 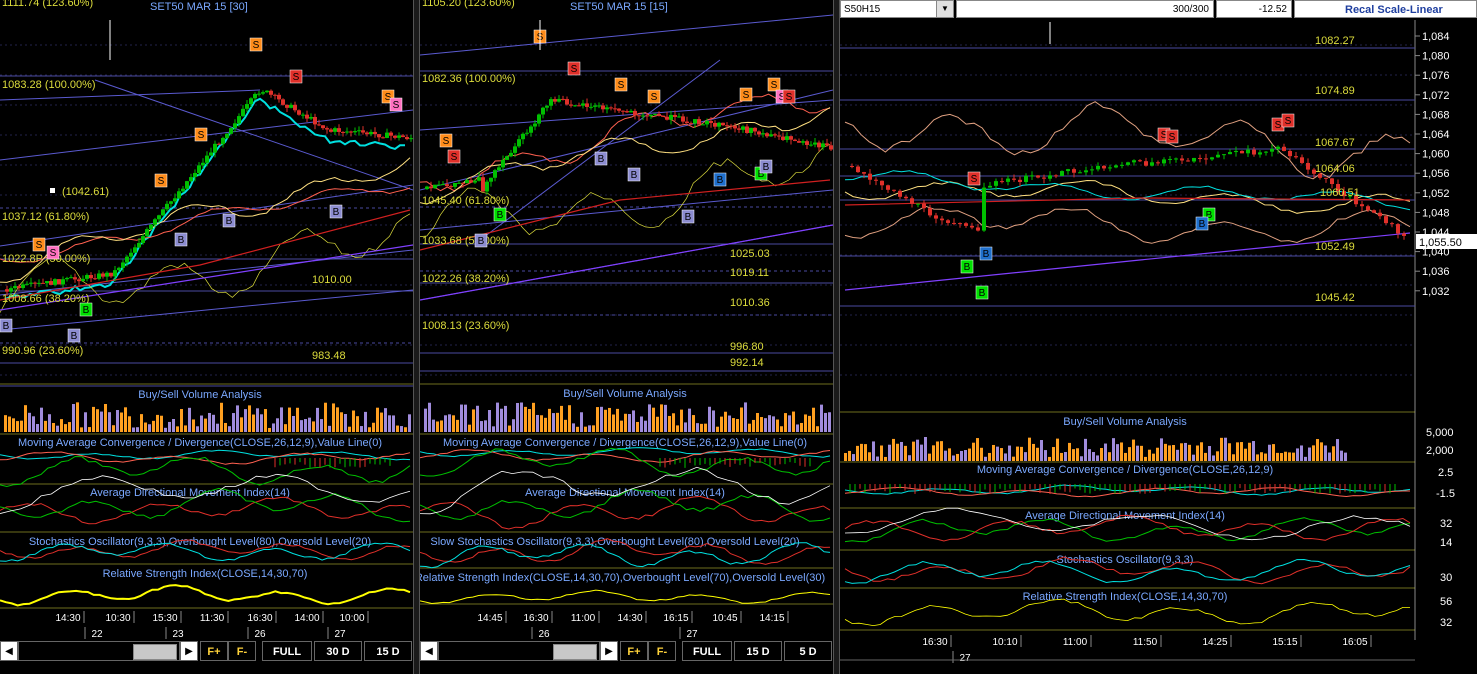 I want to click on range-30d-button: 30 D, so click(x=338, y=651).